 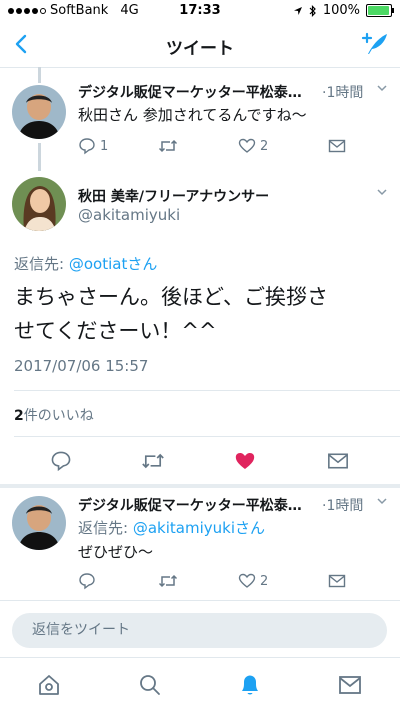 I want to click on reply-input: 返信をツイート, so click(x=199, y=630).